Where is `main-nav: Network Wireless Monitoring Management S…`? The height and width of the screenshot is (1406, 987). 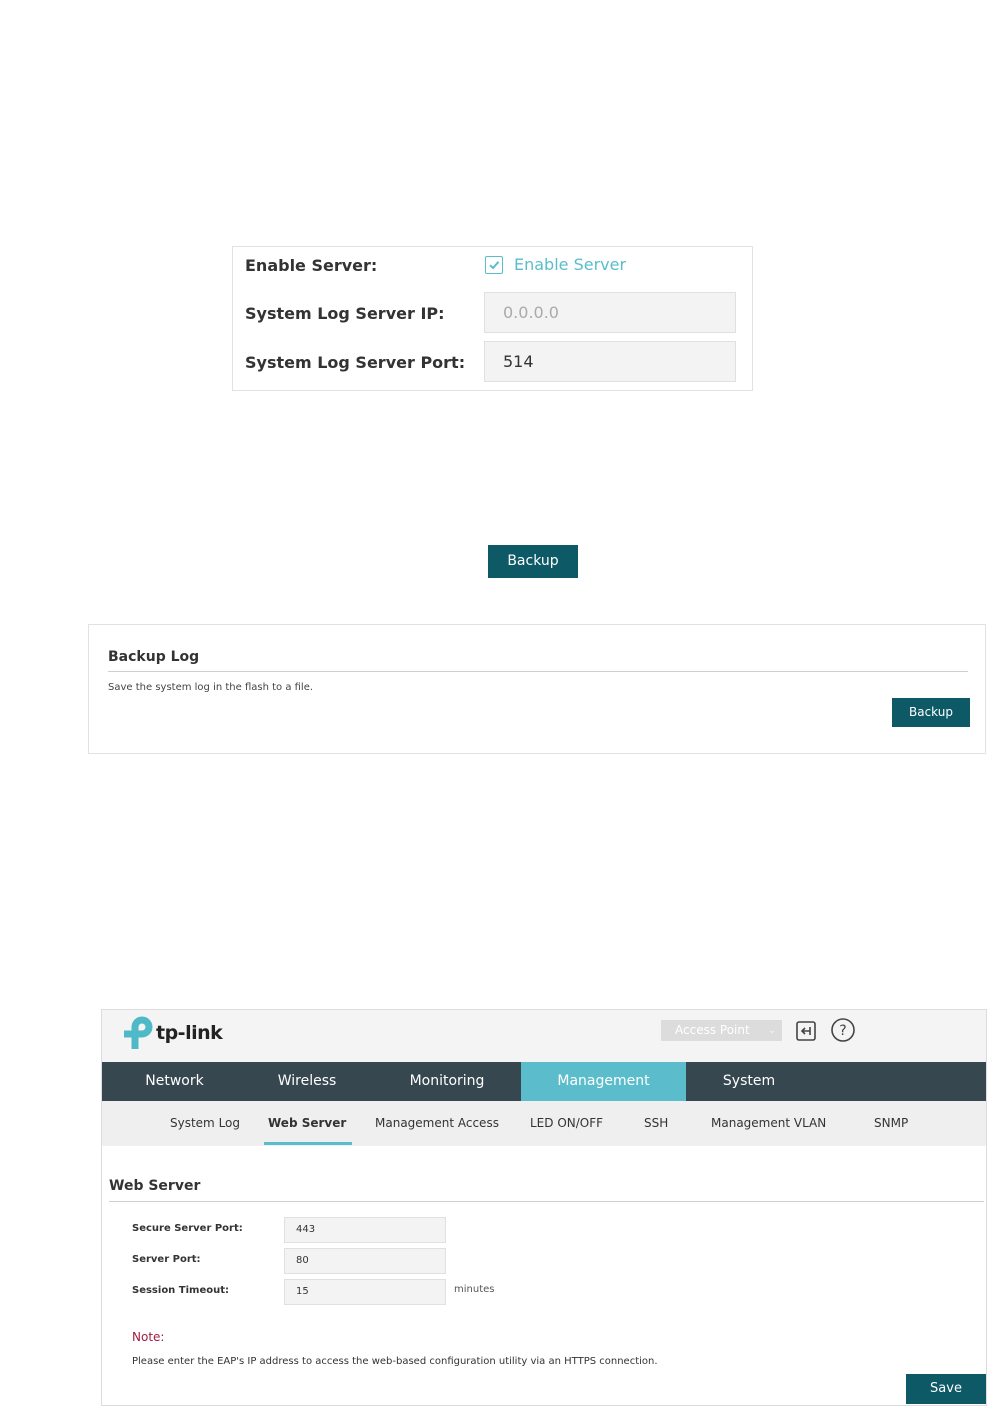
main-nav: Network Wireless Monitoring Management S… is located at coordinates (544, 1081).